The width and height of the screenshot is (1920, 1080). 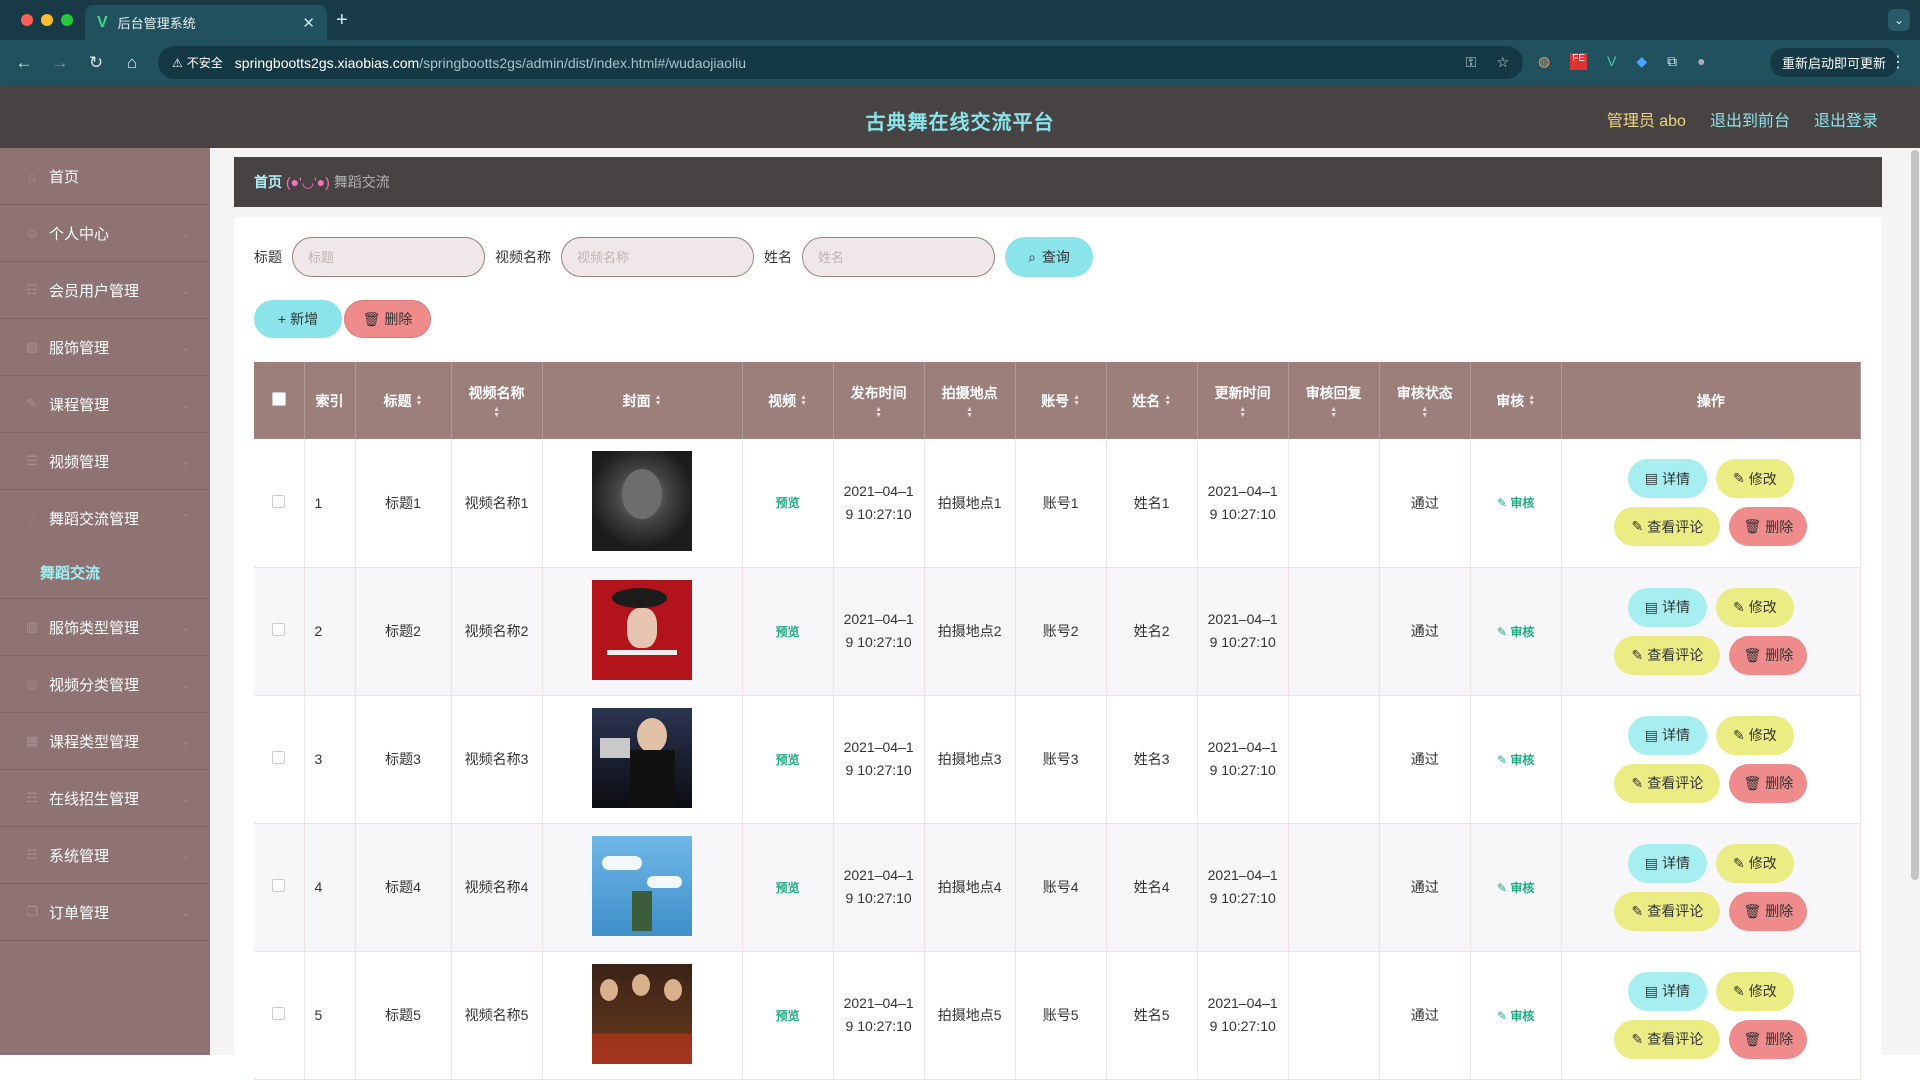 What do you see at coordinates (268, 182) in the screenshot?
I see `breadcrumb-home: 首页` at bounding box center [268, 182].